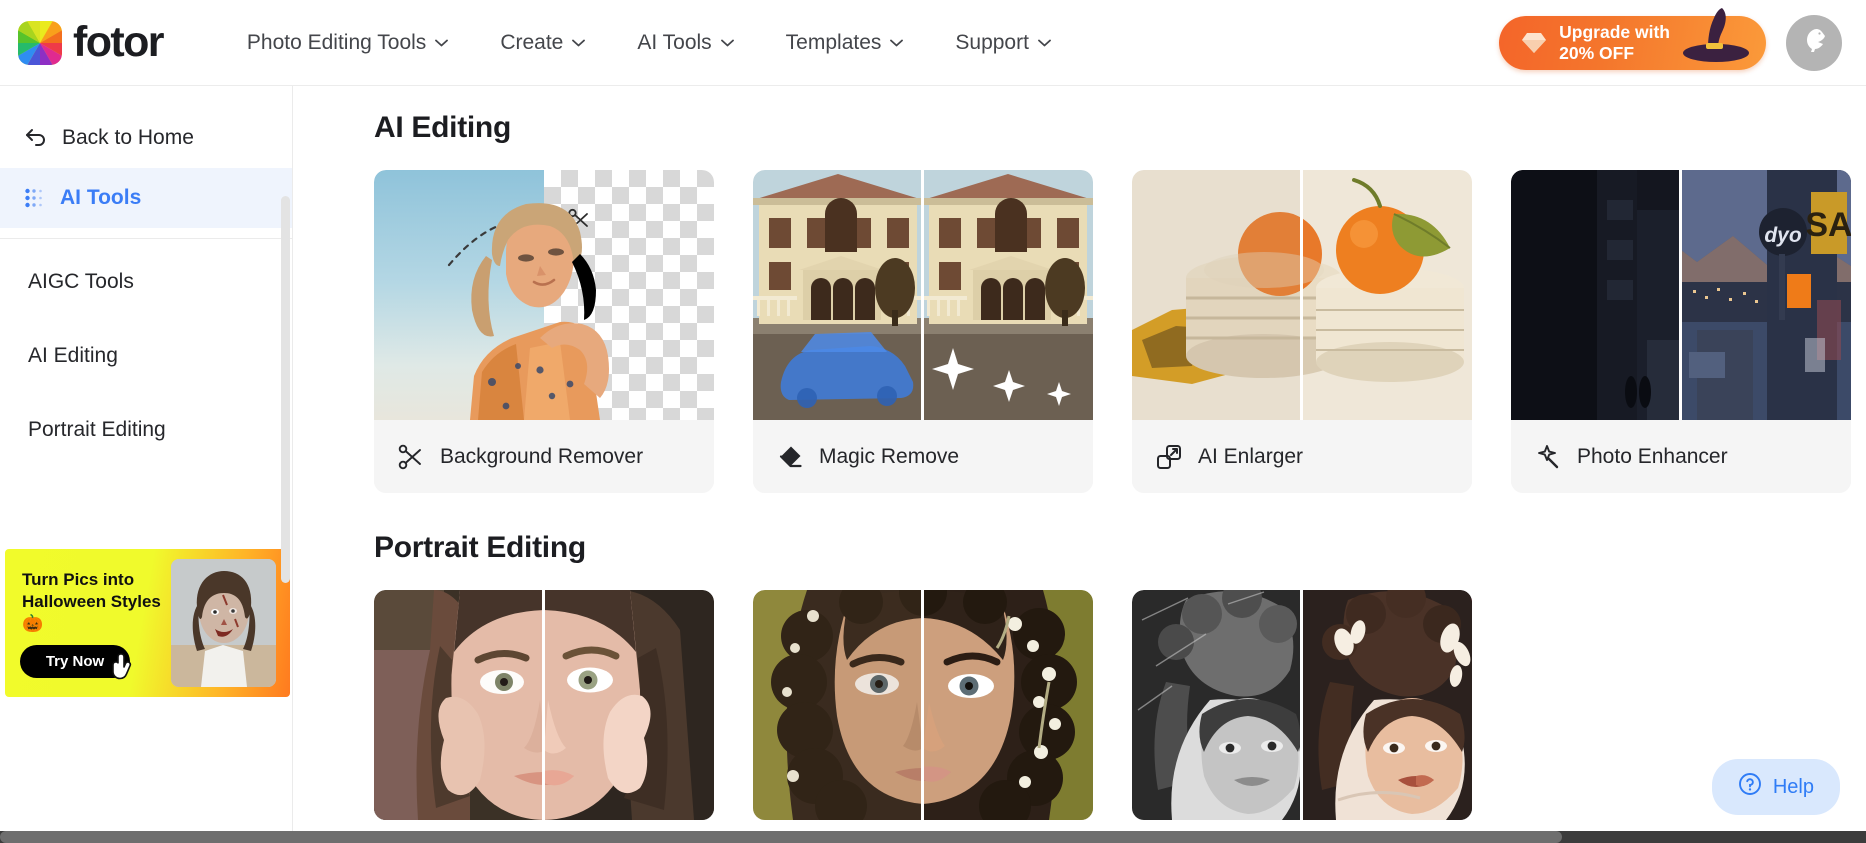 The width and height of the screenshot is (1866, 843). Describe the element at coordinates (124, 669) in the screenshot. I see `hand-cursor-icon` at that location.